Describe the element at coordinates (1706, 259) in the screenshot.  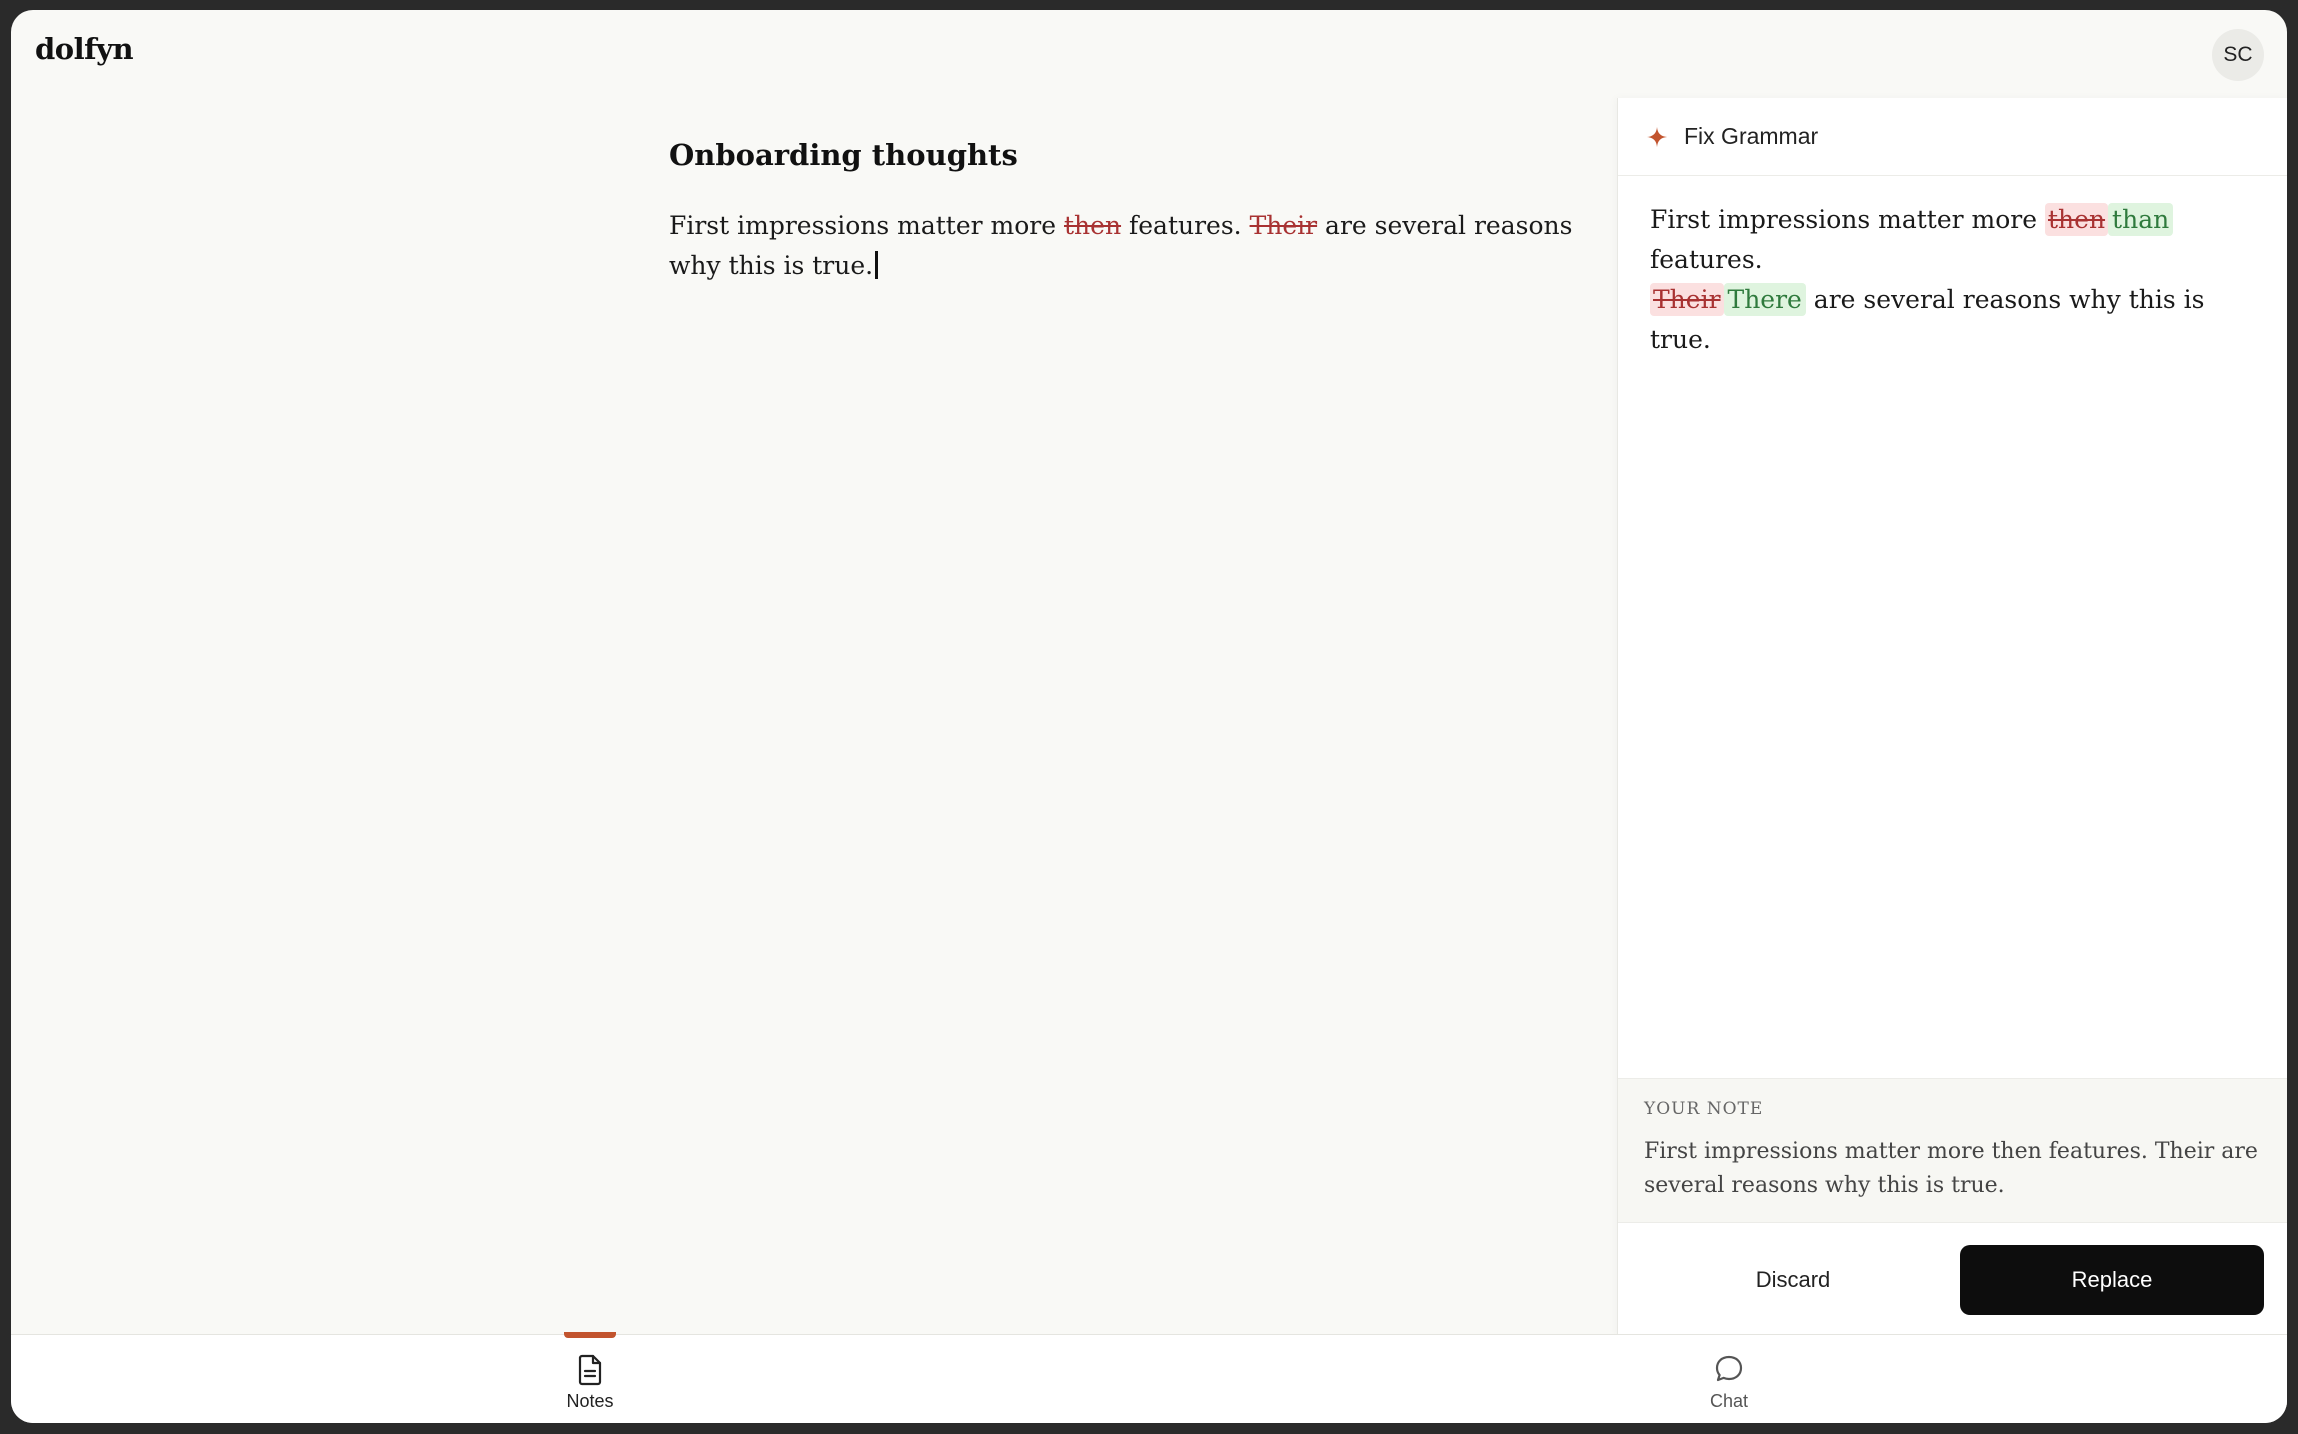
I see `suggestion-text-segment: features.` at that location.